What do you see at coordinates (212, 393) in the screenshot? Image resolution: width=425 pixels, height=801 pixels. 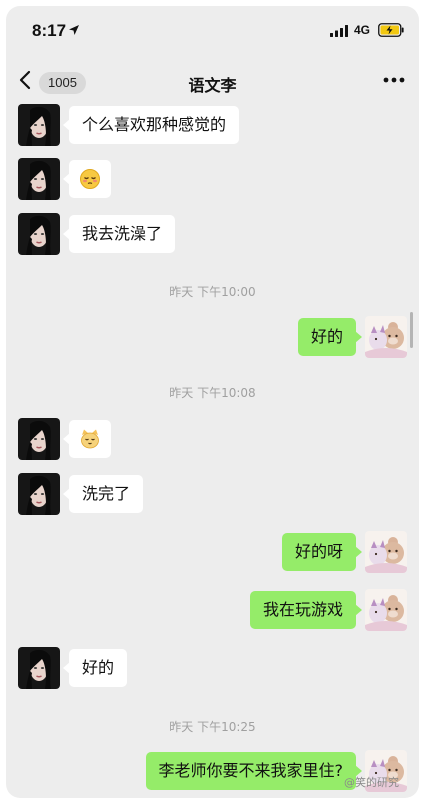 I see `message-timestamp: 昨天 下午10:08` at bounding box center [212, 393].